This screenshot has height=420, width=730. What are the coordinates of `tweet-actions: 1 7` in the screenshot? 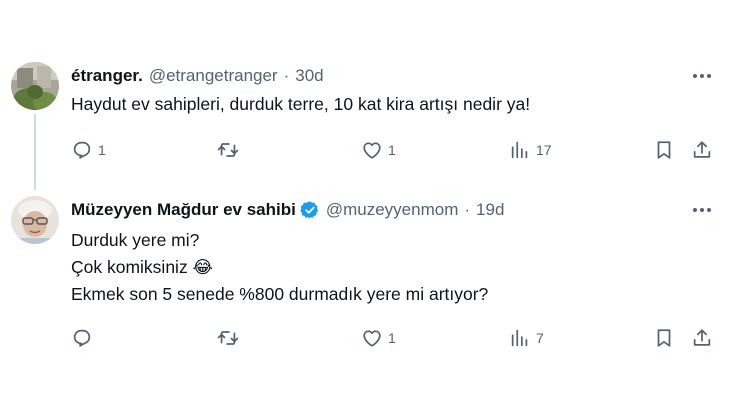 It's located at (395, 338).